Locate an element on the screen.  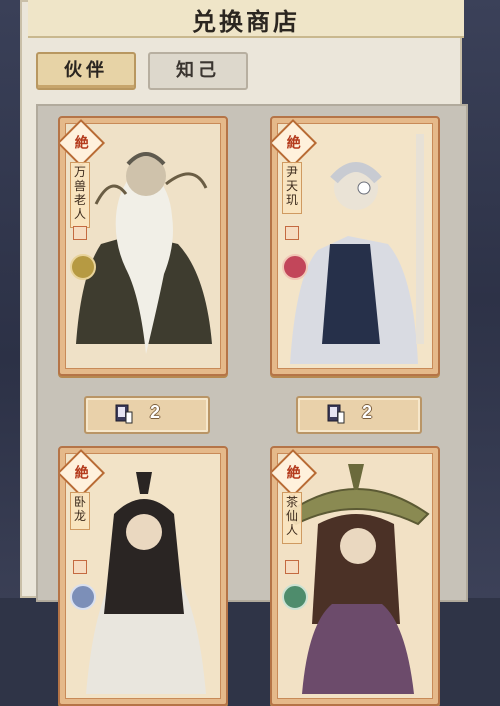
tab-partner: 伙伴 is located at coordinates (86, 71).